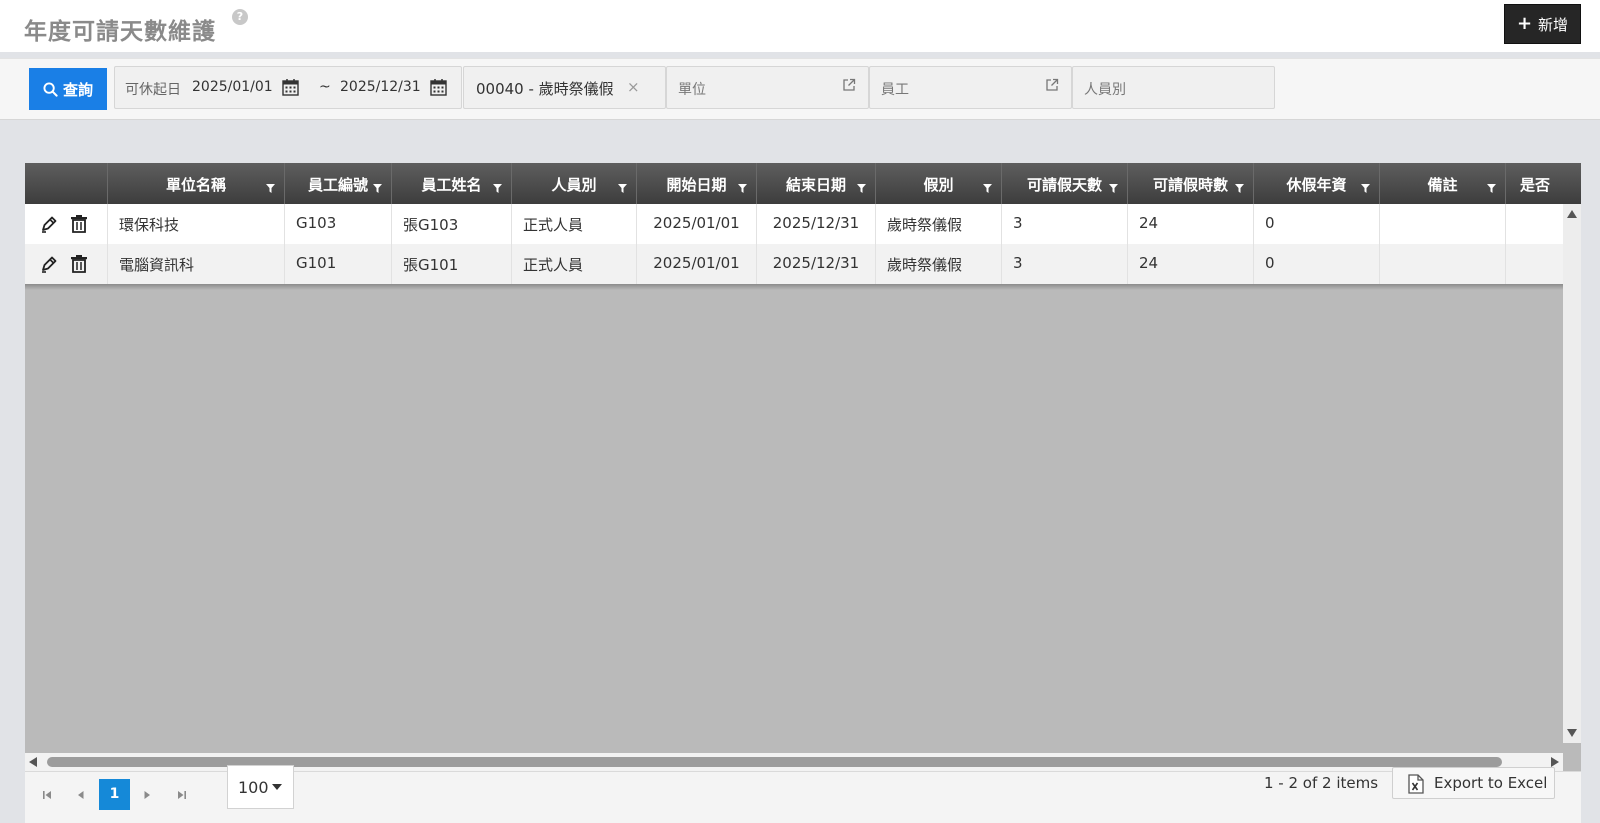  Describe the element at coordinates (120, 32) in the screenshot. I see `page-title: 年度可請天數維護` at that location.